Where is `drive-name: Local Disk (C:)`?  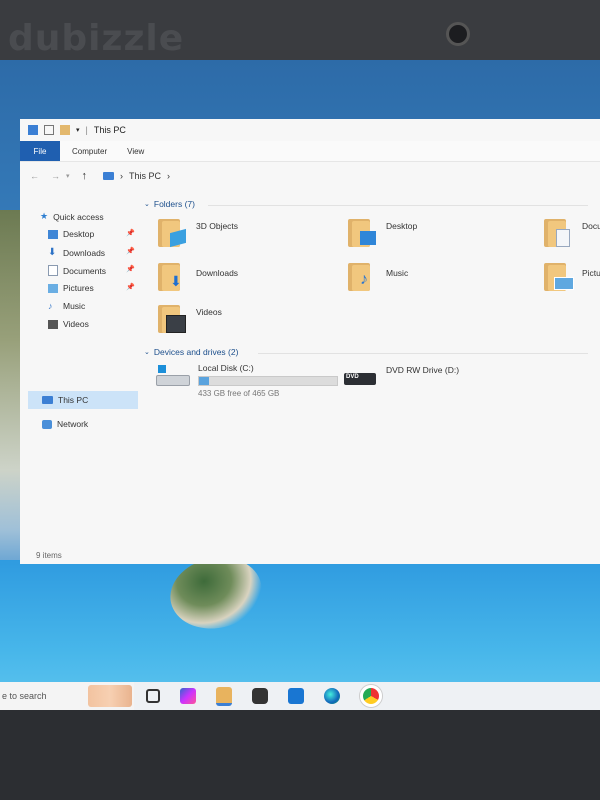 drive-name: Local Disk (C:) is located at coordinates (226, 368).